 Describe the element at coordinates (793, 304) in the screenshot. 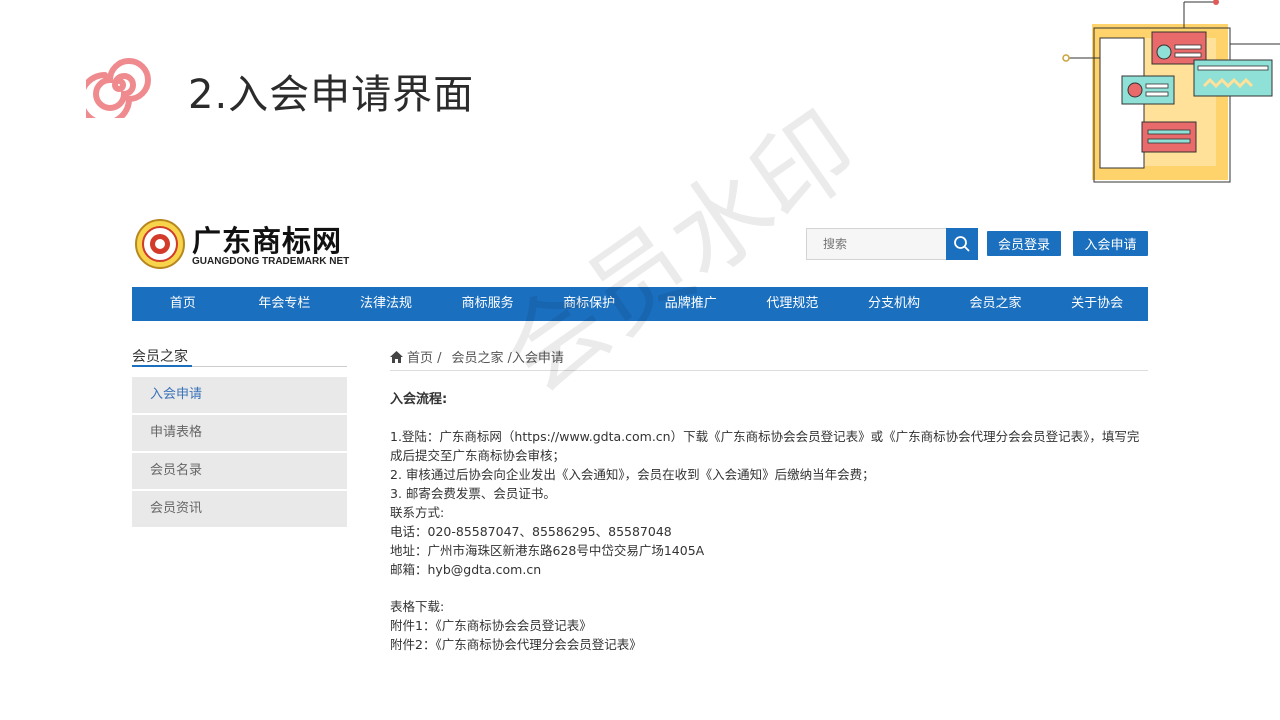

I see `nav-item-agency: 代理规范` at that location.